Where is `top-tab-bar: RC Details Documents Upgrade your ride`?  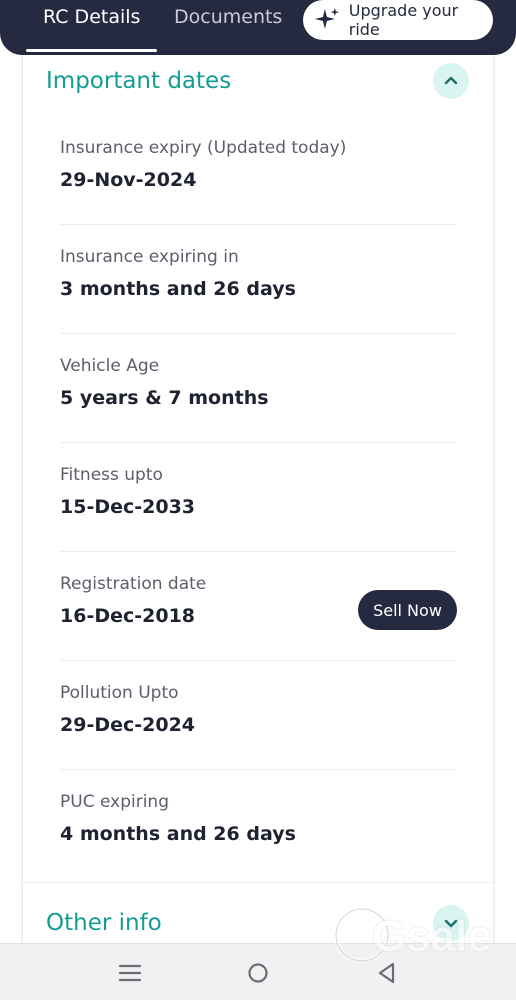 top-tab-bar: RC Details Documents Upgrade your ride is located at coordinates (258, 27).